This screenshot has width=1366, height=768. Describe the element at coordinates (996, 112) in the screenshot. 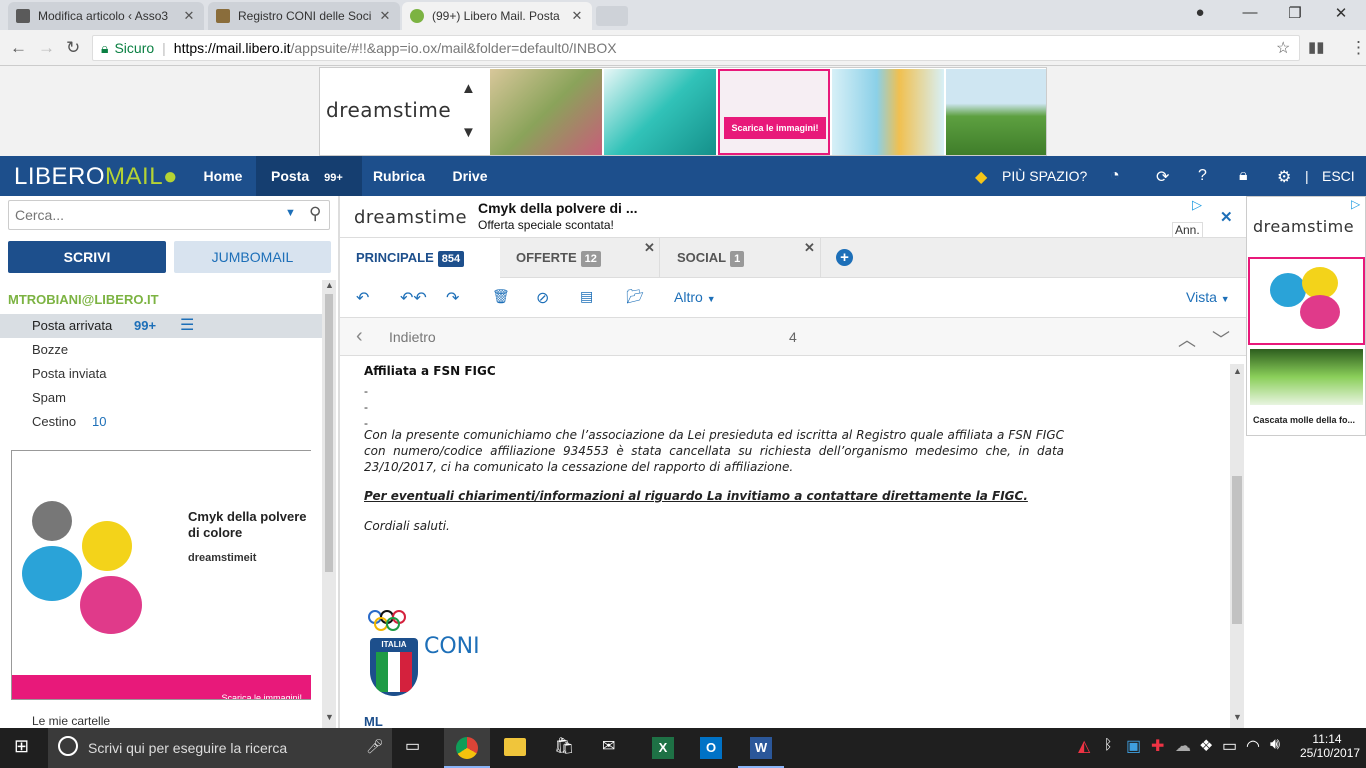

I see `ad-thumb-horse` at that location.